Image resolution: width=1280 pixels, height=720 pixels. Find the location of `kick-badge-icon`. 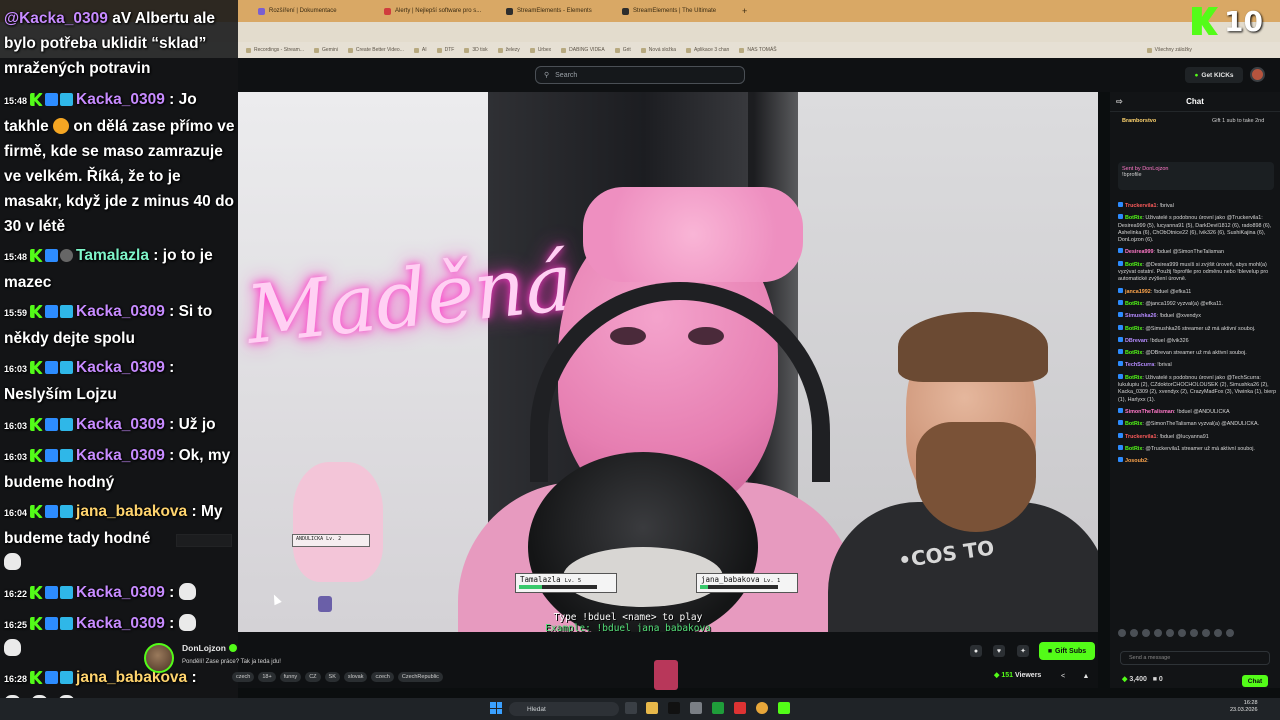

kick-badge-icon is located at coordinates (37, 255).